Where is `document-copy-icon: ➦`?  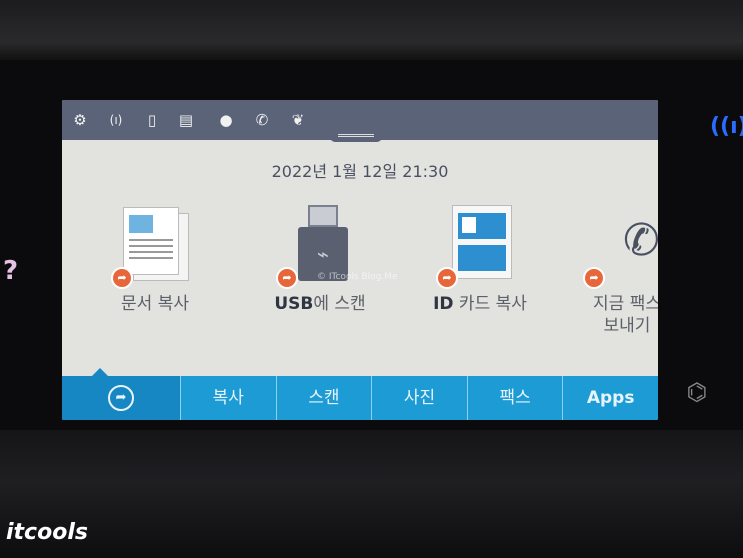
document-copy-icon: ➦ is located at coordinates (153, 247).